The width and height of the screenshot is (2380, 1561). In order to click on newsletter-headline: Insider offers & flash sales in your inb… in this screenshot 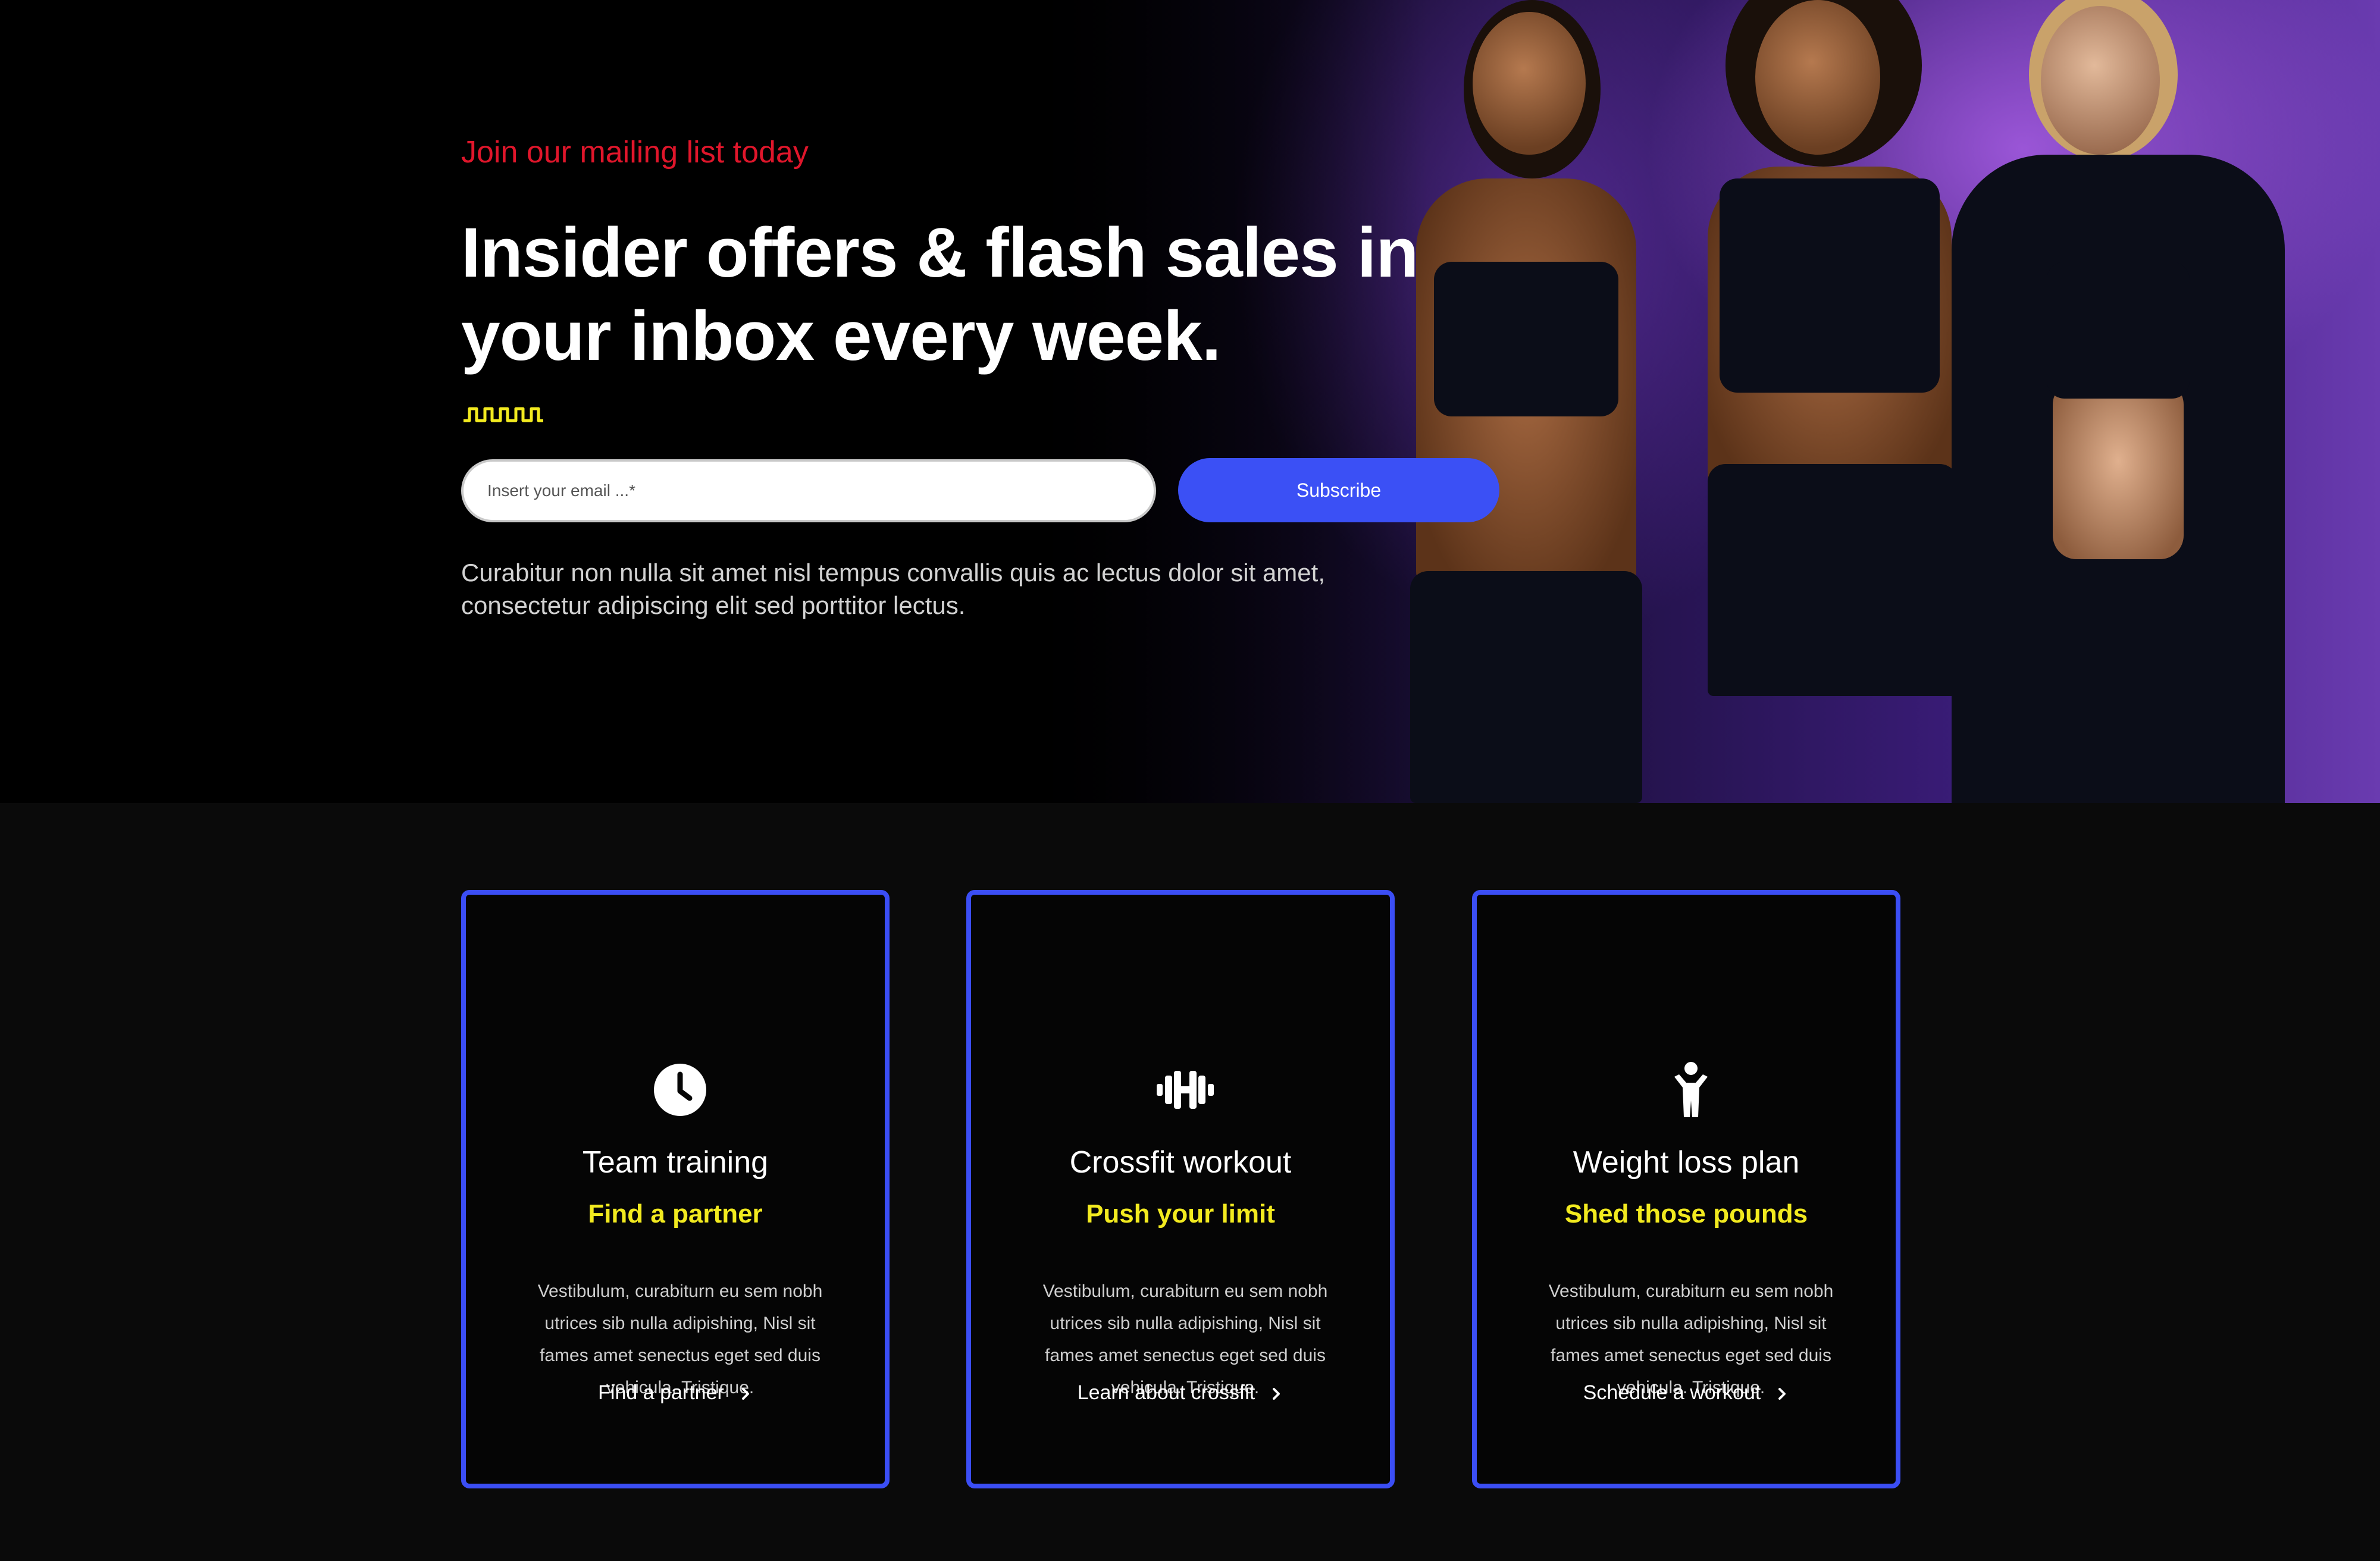, I will do `click(939, 294)`.